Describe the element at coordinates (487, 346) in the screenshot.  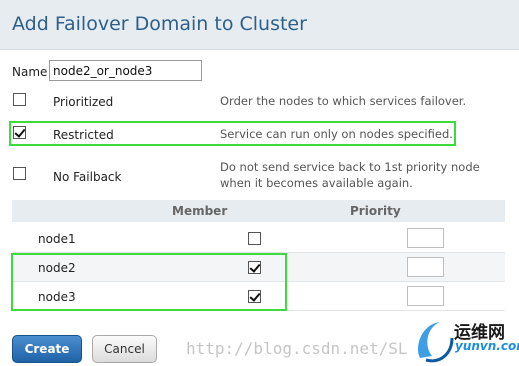
I see `logo-en-text: yunvn.com` at that location.